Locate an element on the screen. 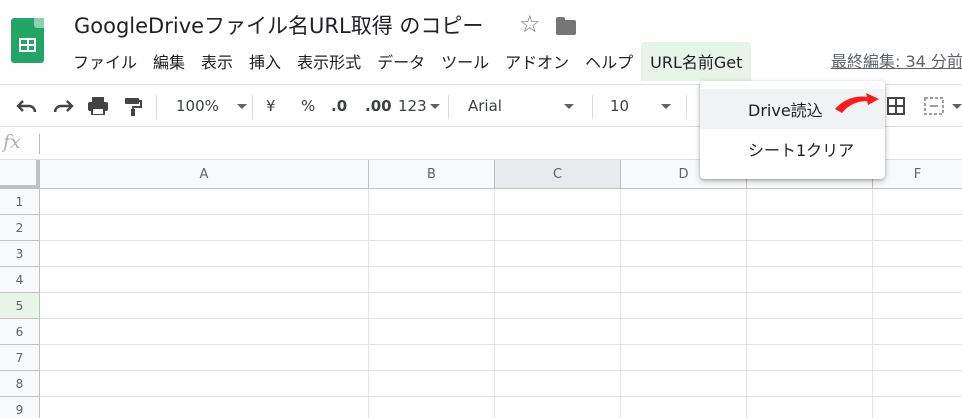 This screenshot has height=418, width=962. increase-decimal-button: .00 is located at coordinates (378, 106).